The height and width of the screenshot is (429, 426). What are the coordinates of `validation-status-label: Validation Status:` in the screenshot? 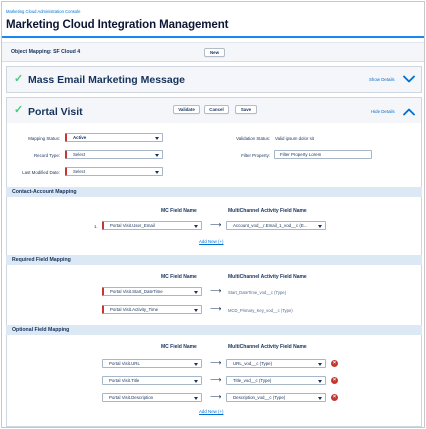 It's located at (253, 138).